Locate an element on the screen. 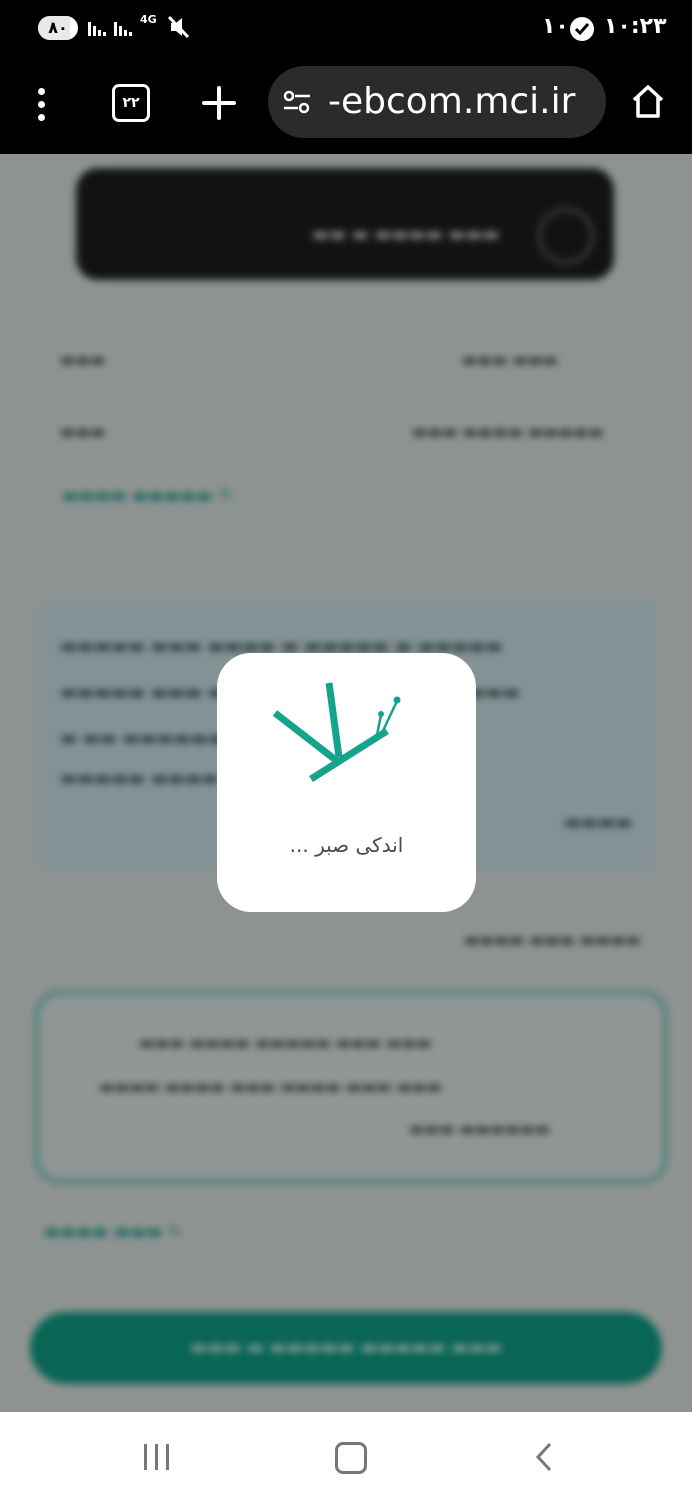  clock: ۱۰:۲۳ is located at coordinates (635, 26).